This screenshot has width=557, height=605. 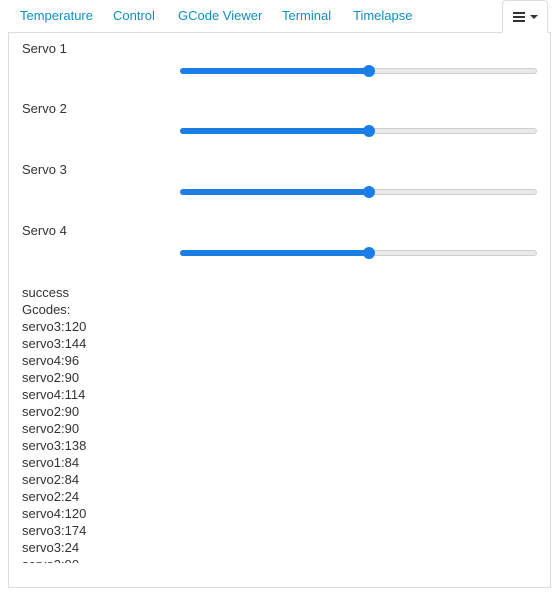 I want to click on servo-1-label: Servo 1, so click(x=44, y=48).